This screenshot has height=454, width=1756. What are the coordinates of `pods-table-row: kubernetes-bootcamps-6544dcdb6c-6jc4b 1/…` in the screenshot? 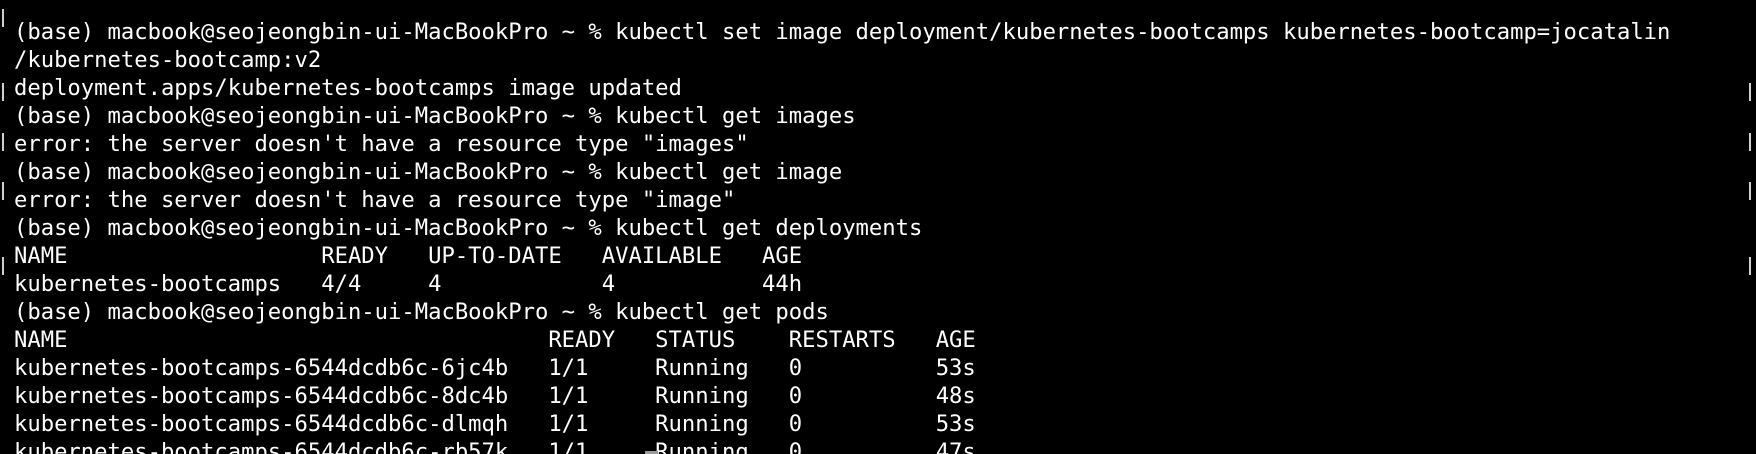 It's located at (495, 368).